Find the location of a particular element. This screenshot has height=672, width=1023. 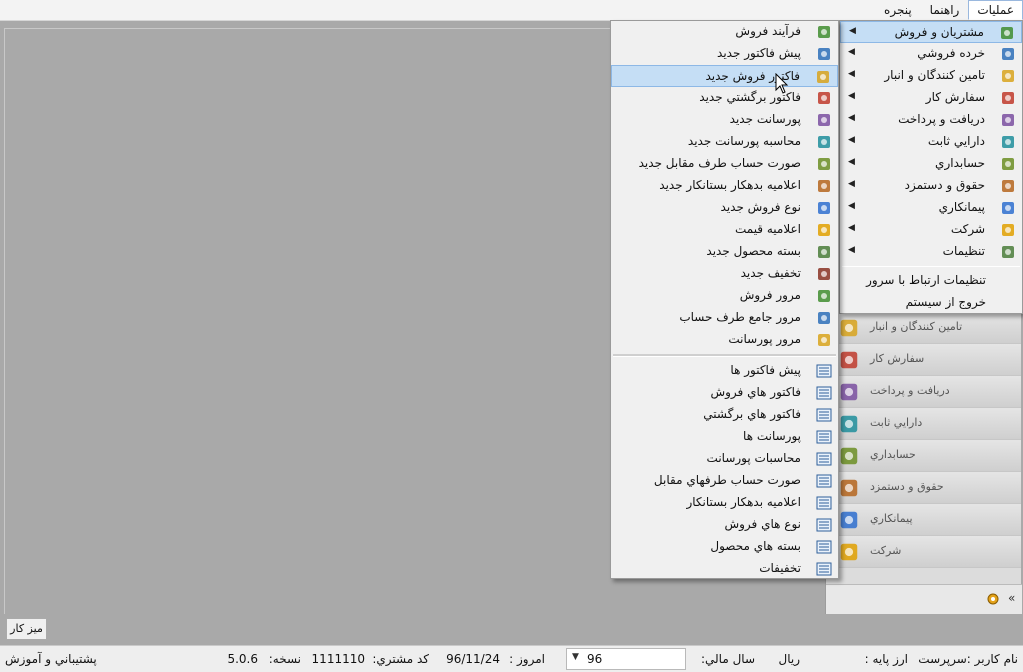

nav-panel-item: پيمانكاري is located at coordinates (923, 520).